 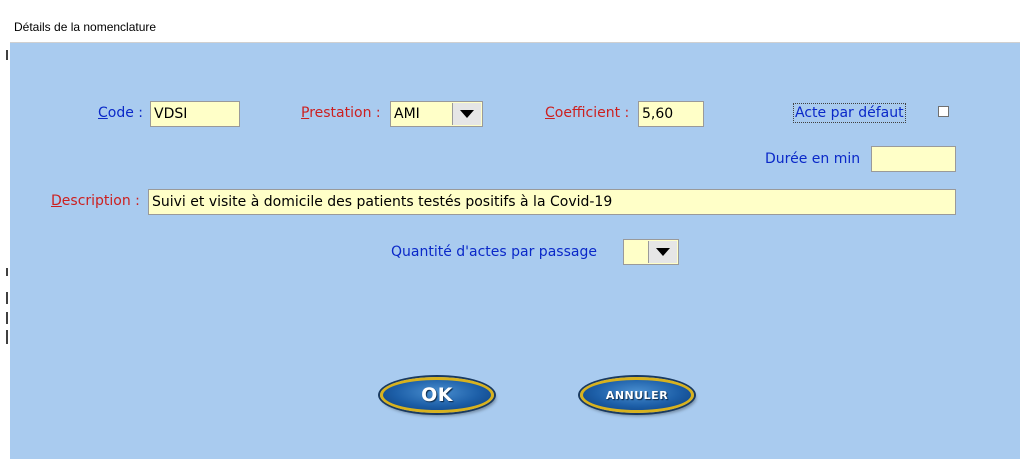 What do you see at coordinates (587, 113) in the screenshot?
I see `coefficient-label: Coefficient :` at bounding box center [587, 113].